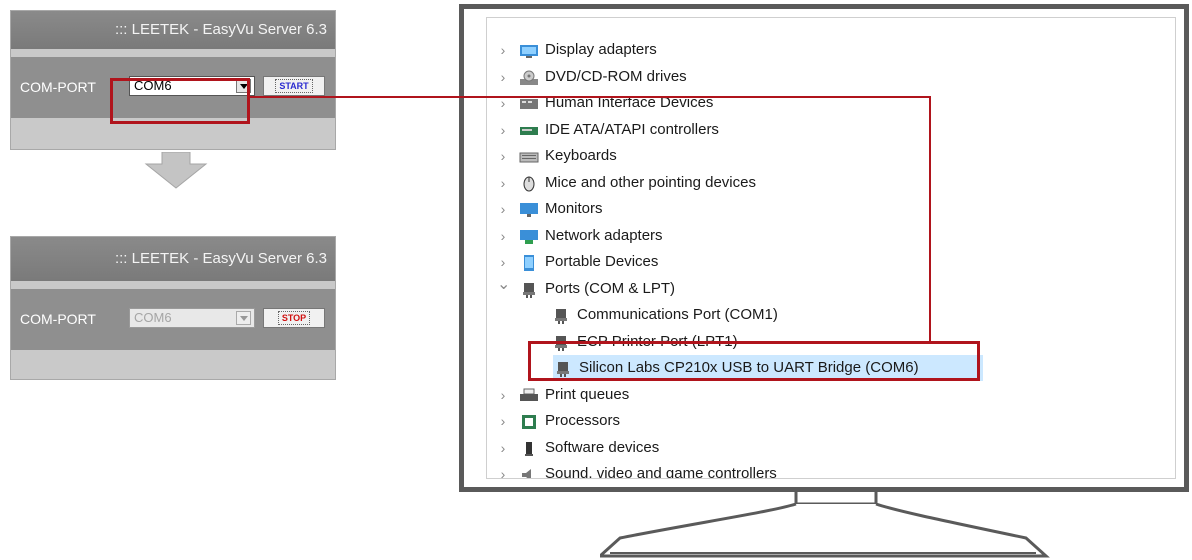  What do you see at coordinates (831, 470) in the screenshot?
I see `tree-item-sound-video-and-game-controllers: › Sound, video and game controllers` at bounding box center [831, 470].